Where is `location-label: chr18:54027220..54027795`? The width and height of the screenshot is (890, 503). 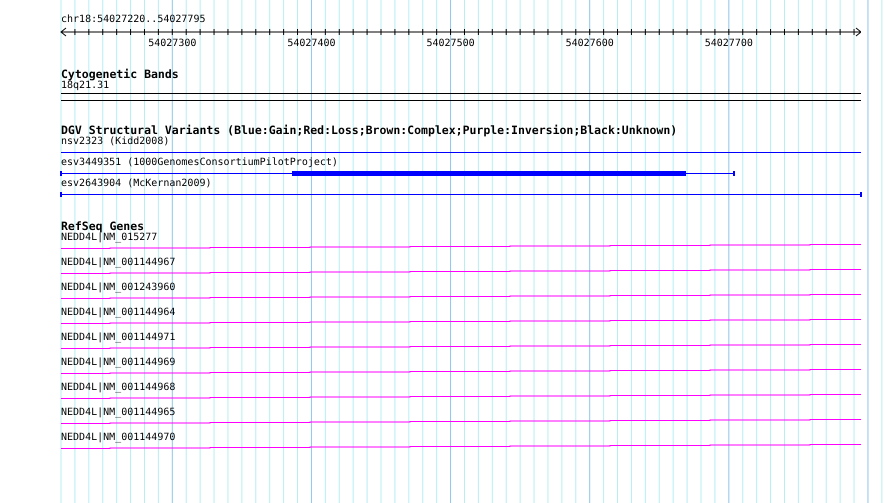 location-label: chr18:54027220..54027795 is located at coordinates (133, 19).